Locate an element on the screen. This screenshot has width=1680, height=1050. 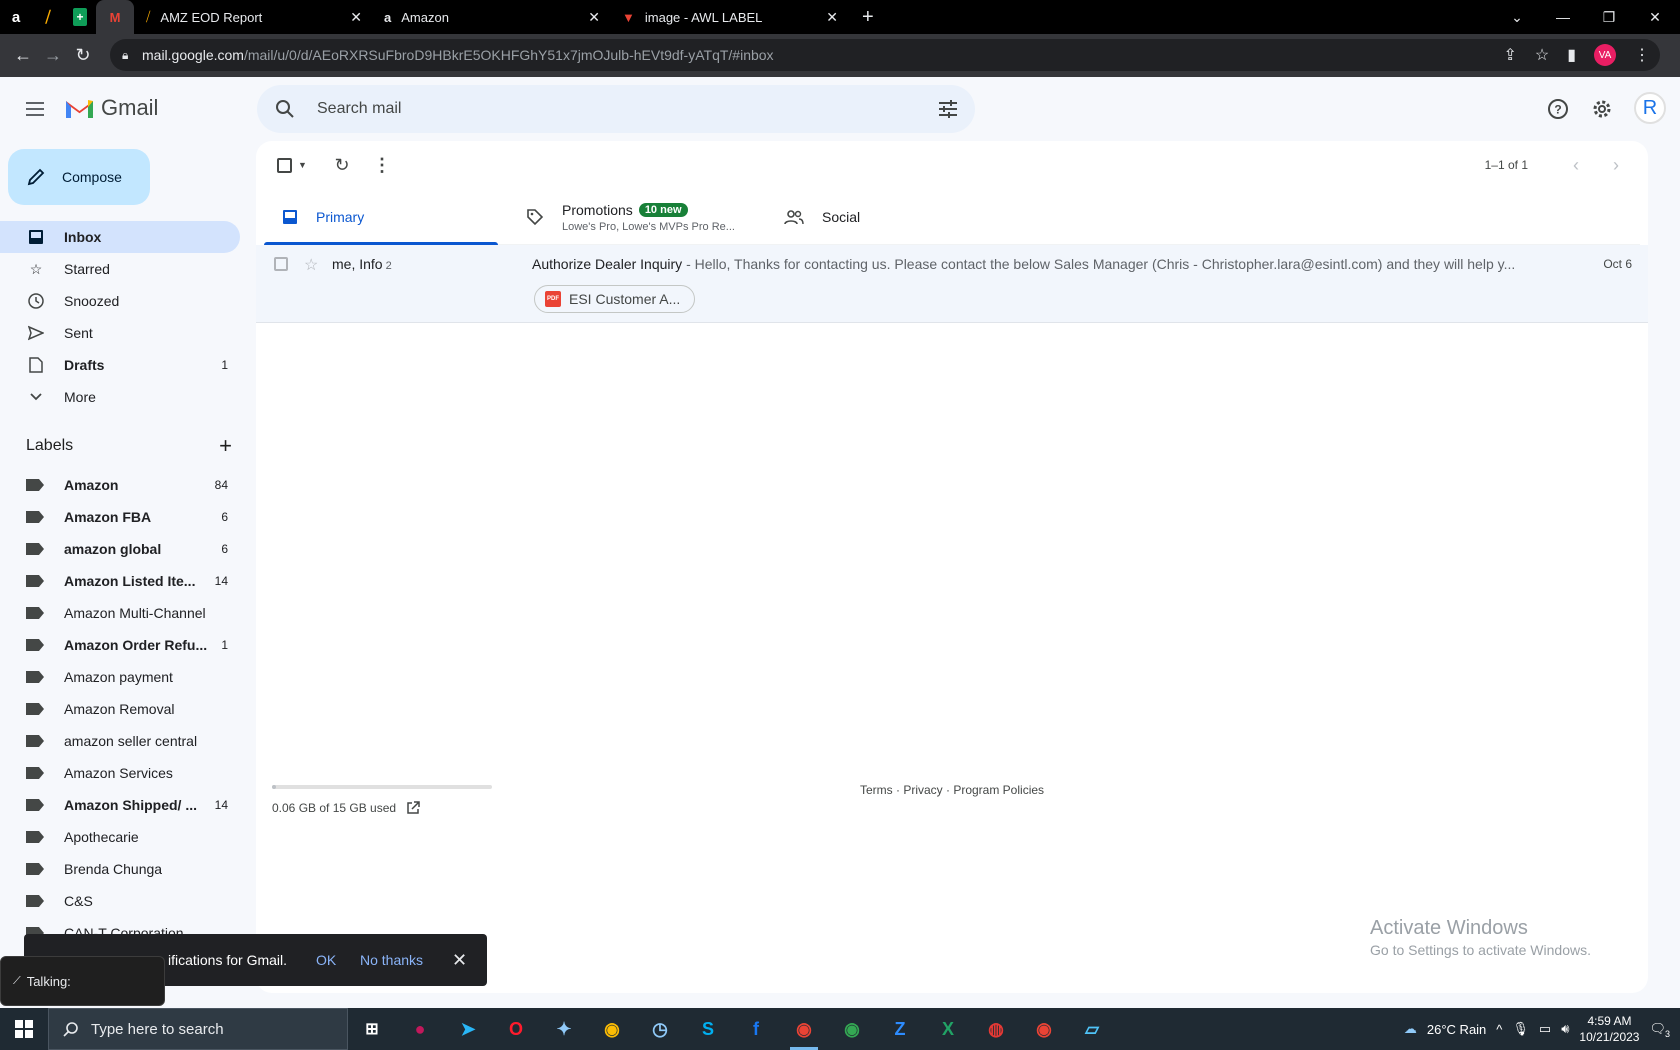
settings-gear-icon is located at coordinates (1602, 109).